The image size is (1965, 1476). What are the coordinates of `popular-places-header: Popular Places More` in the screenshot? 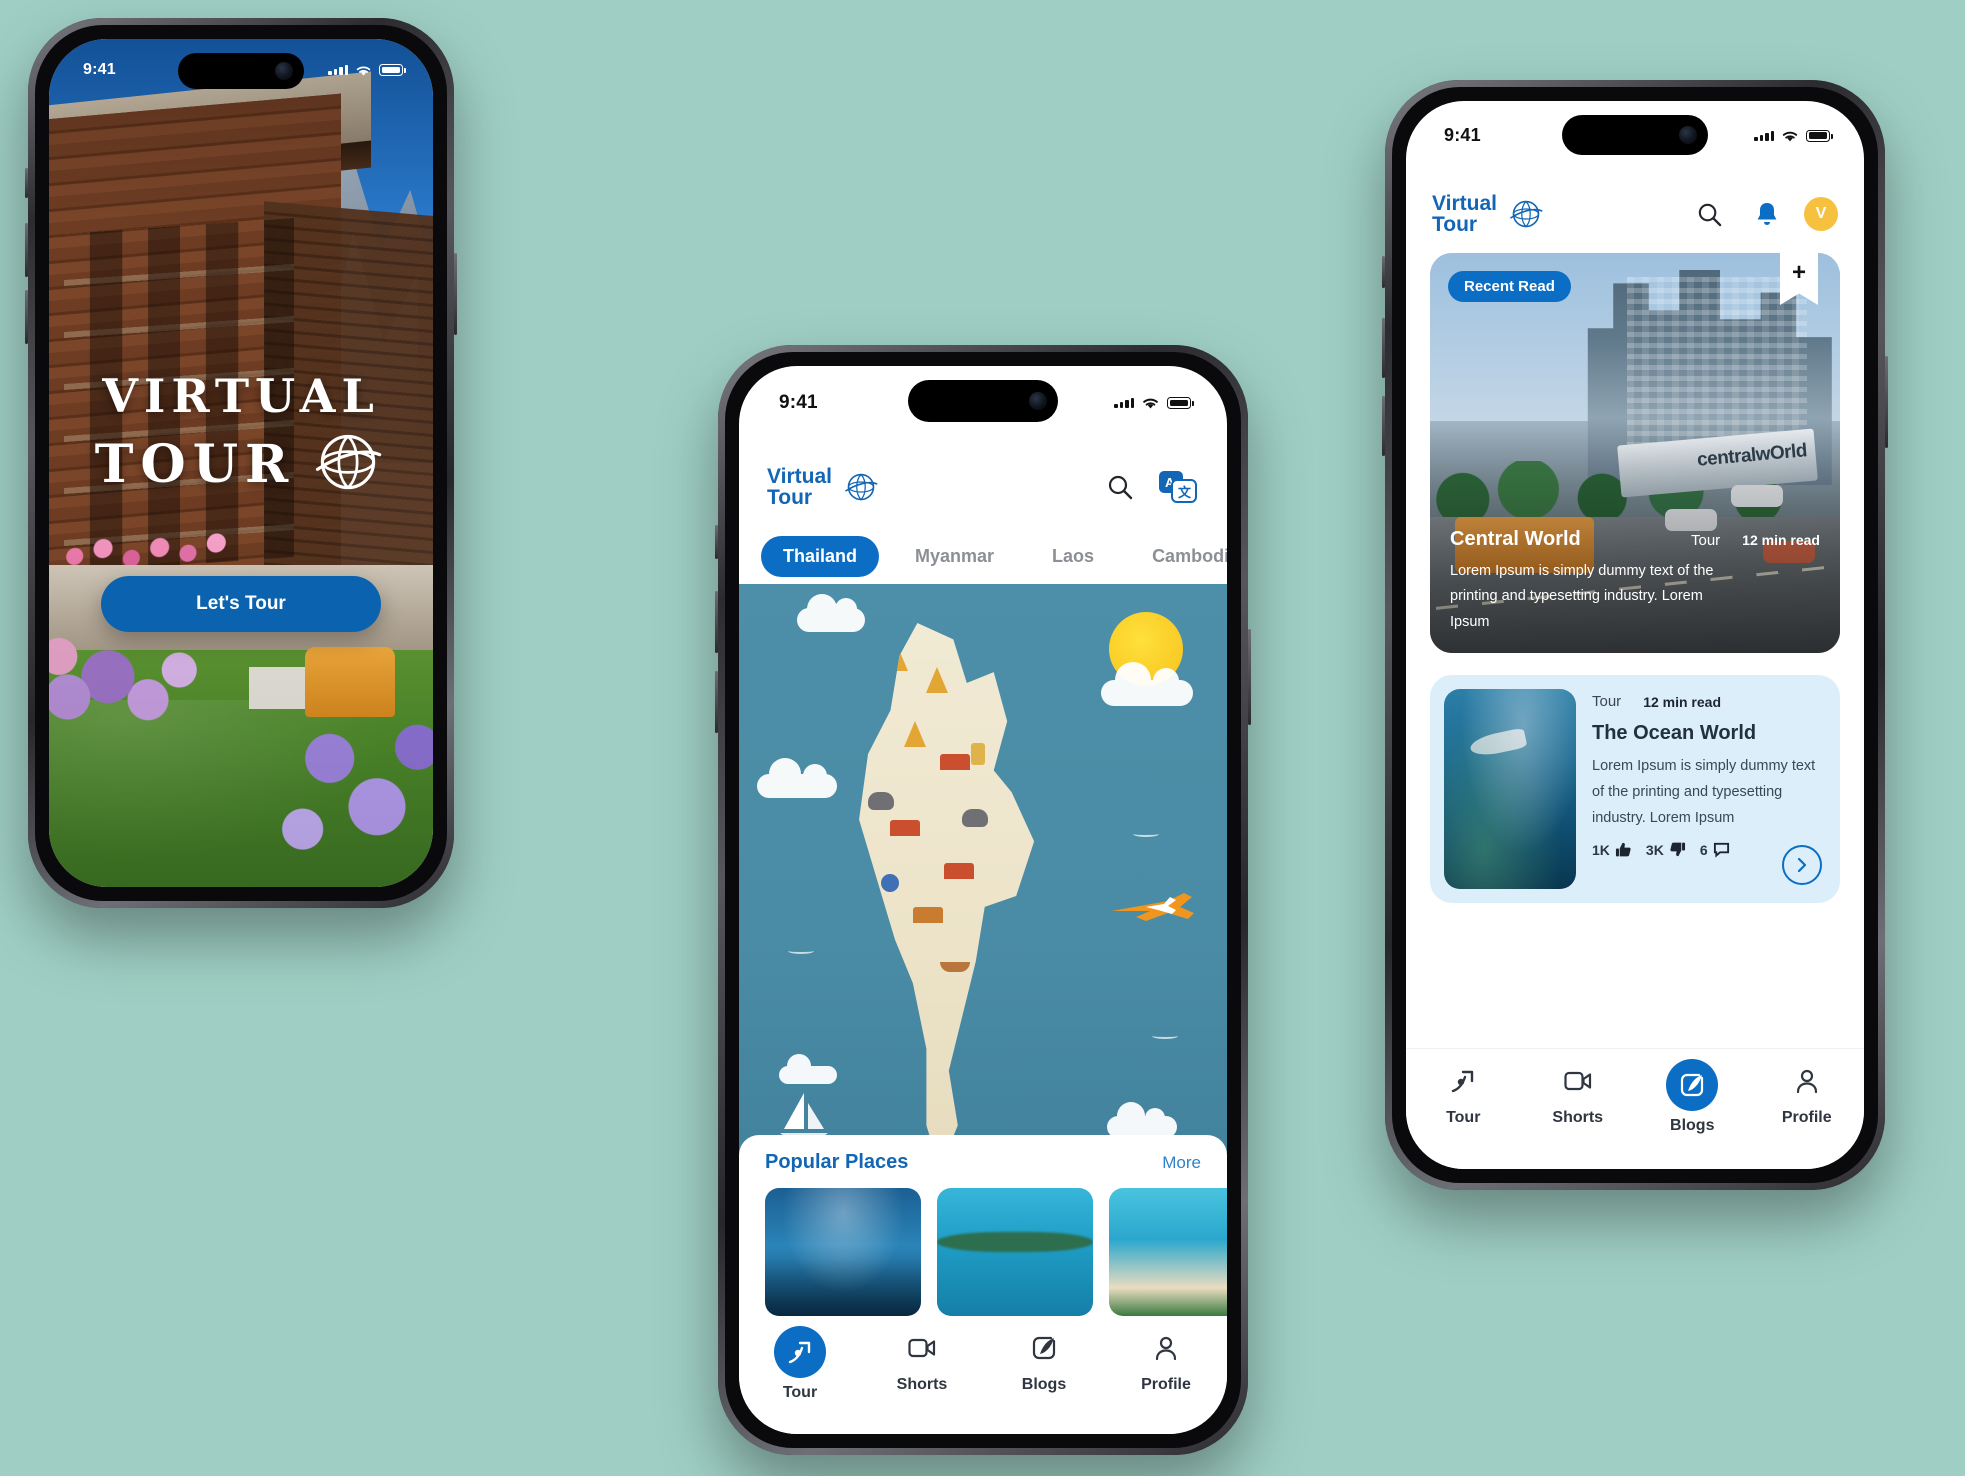 It's located at (983, 1162).